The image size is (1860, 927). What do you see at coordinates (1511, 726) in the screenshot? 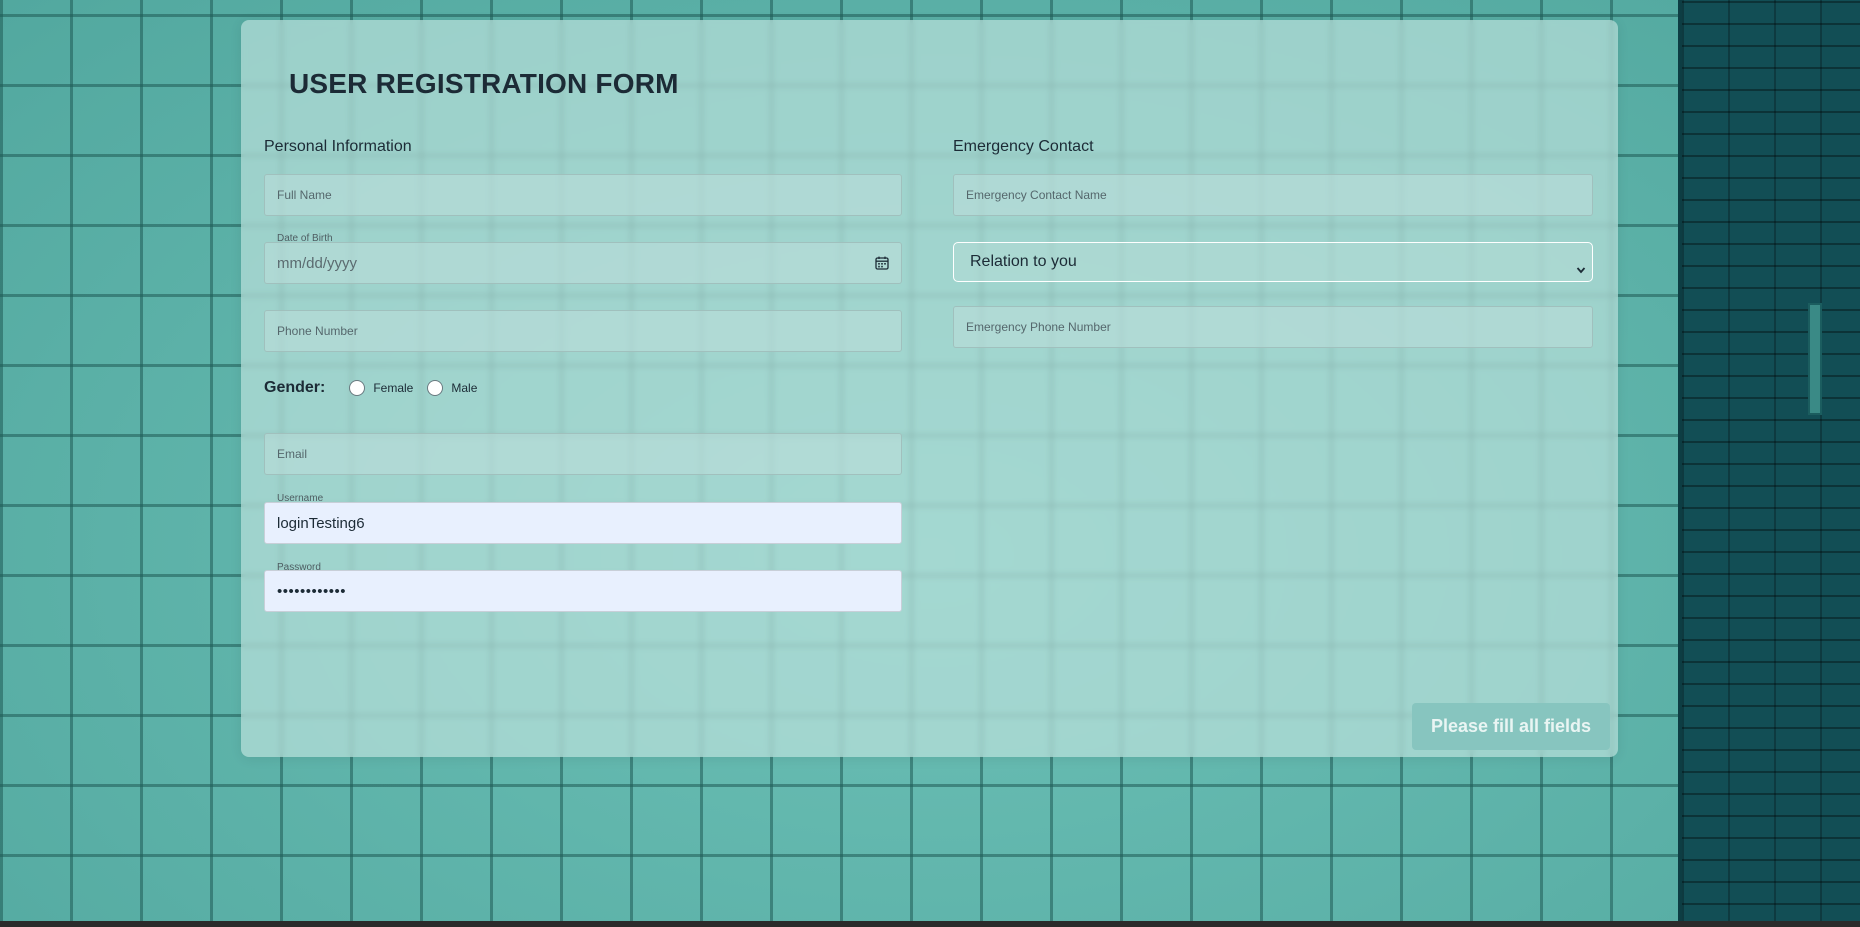
I see `submit-button: Please fill all fields` at bounding box center [1511, 726].